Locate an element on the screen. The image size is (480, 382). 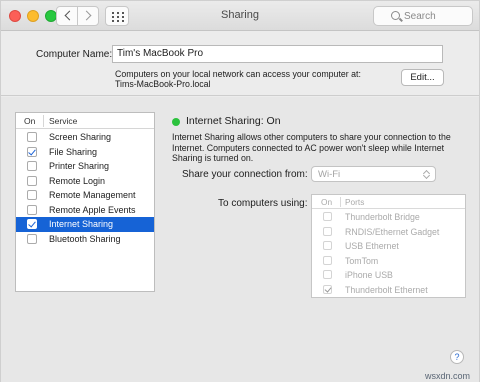
port-label: RNDIS/Ethernet Gadget is located at coordinates (392, 231).